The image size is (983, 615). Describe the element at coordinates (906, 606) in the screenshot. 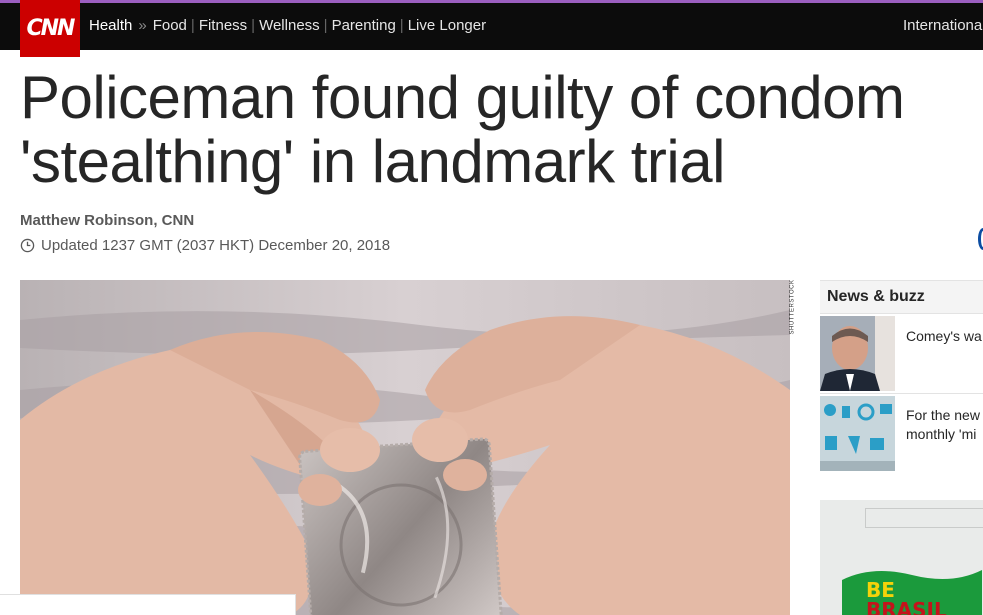

I see `ad-line-2: BRASIL` at that location.